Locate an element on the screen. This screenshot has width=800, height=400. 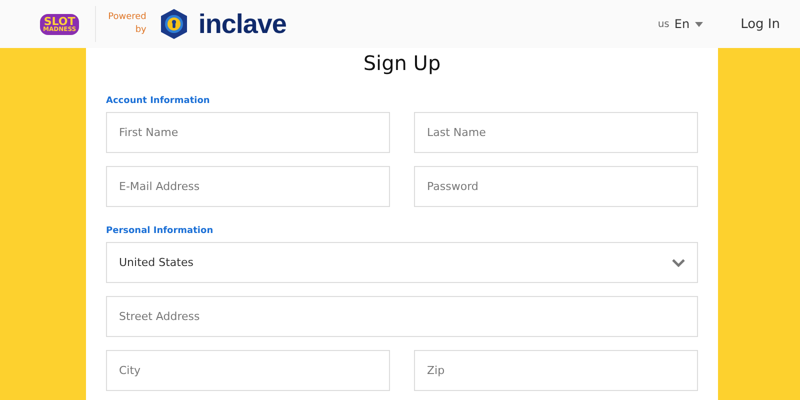
input-field: Street Address is located at coordinates (402, 316).